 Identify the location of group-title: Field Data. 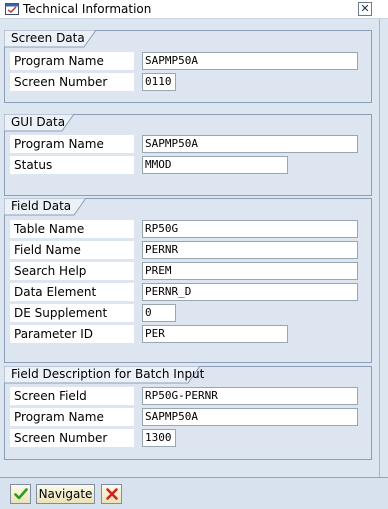
(41, 206).